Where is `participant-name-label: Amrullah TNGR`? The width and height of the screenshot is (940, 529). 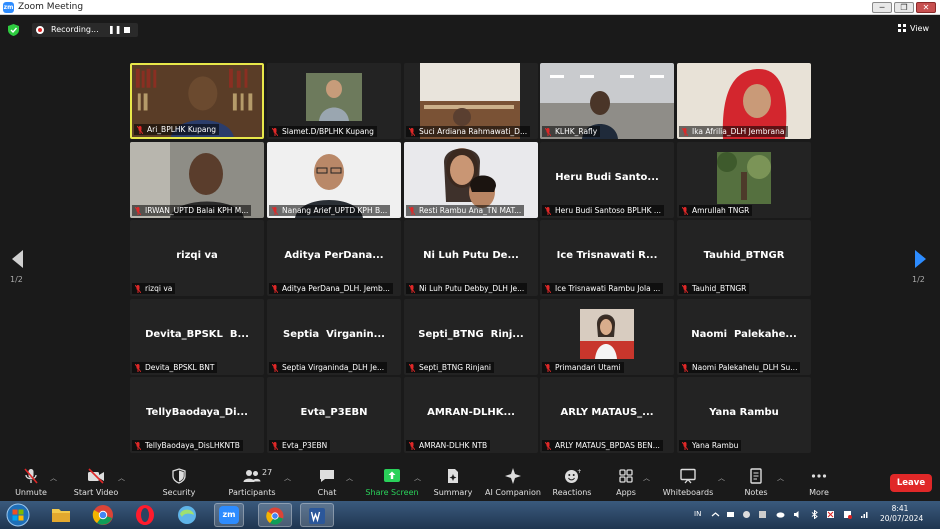
participant-name-label: Amrullah TNGR is located at coordinates (716, 210).